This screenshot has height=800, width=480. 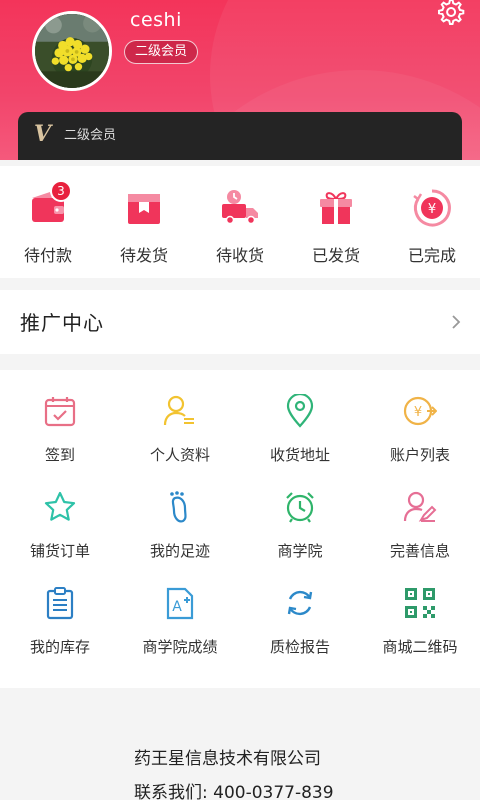 I want to click on grid-item-complete-info: 完善信息, so click(x=420, y=513).